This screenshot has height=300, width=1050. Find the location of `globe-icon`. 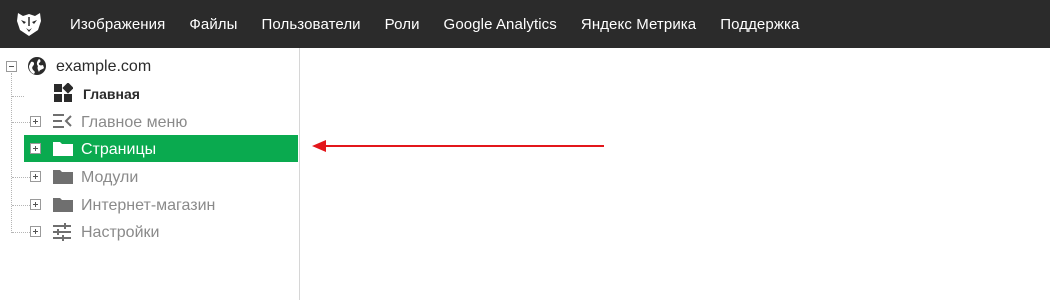

globe-icon is located at coordinates (37, 68).